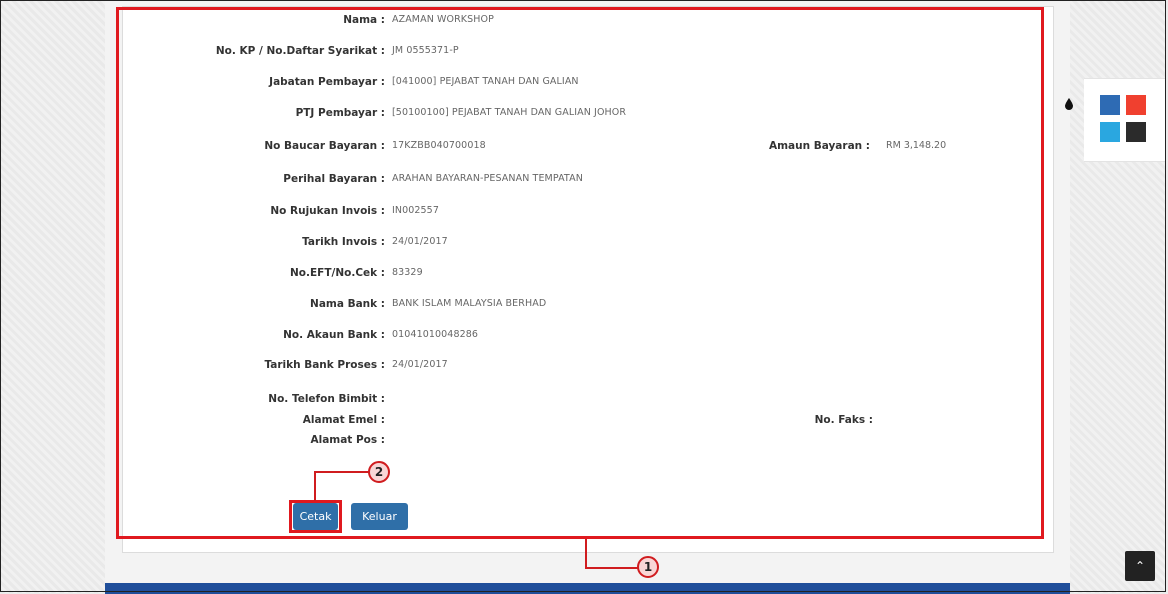 This screenshot has height=594, width=1168. What do you see at coordinates (1136, 132) in the screenshot?
I see `swatch-dark` at bounding box center [1136, 132].